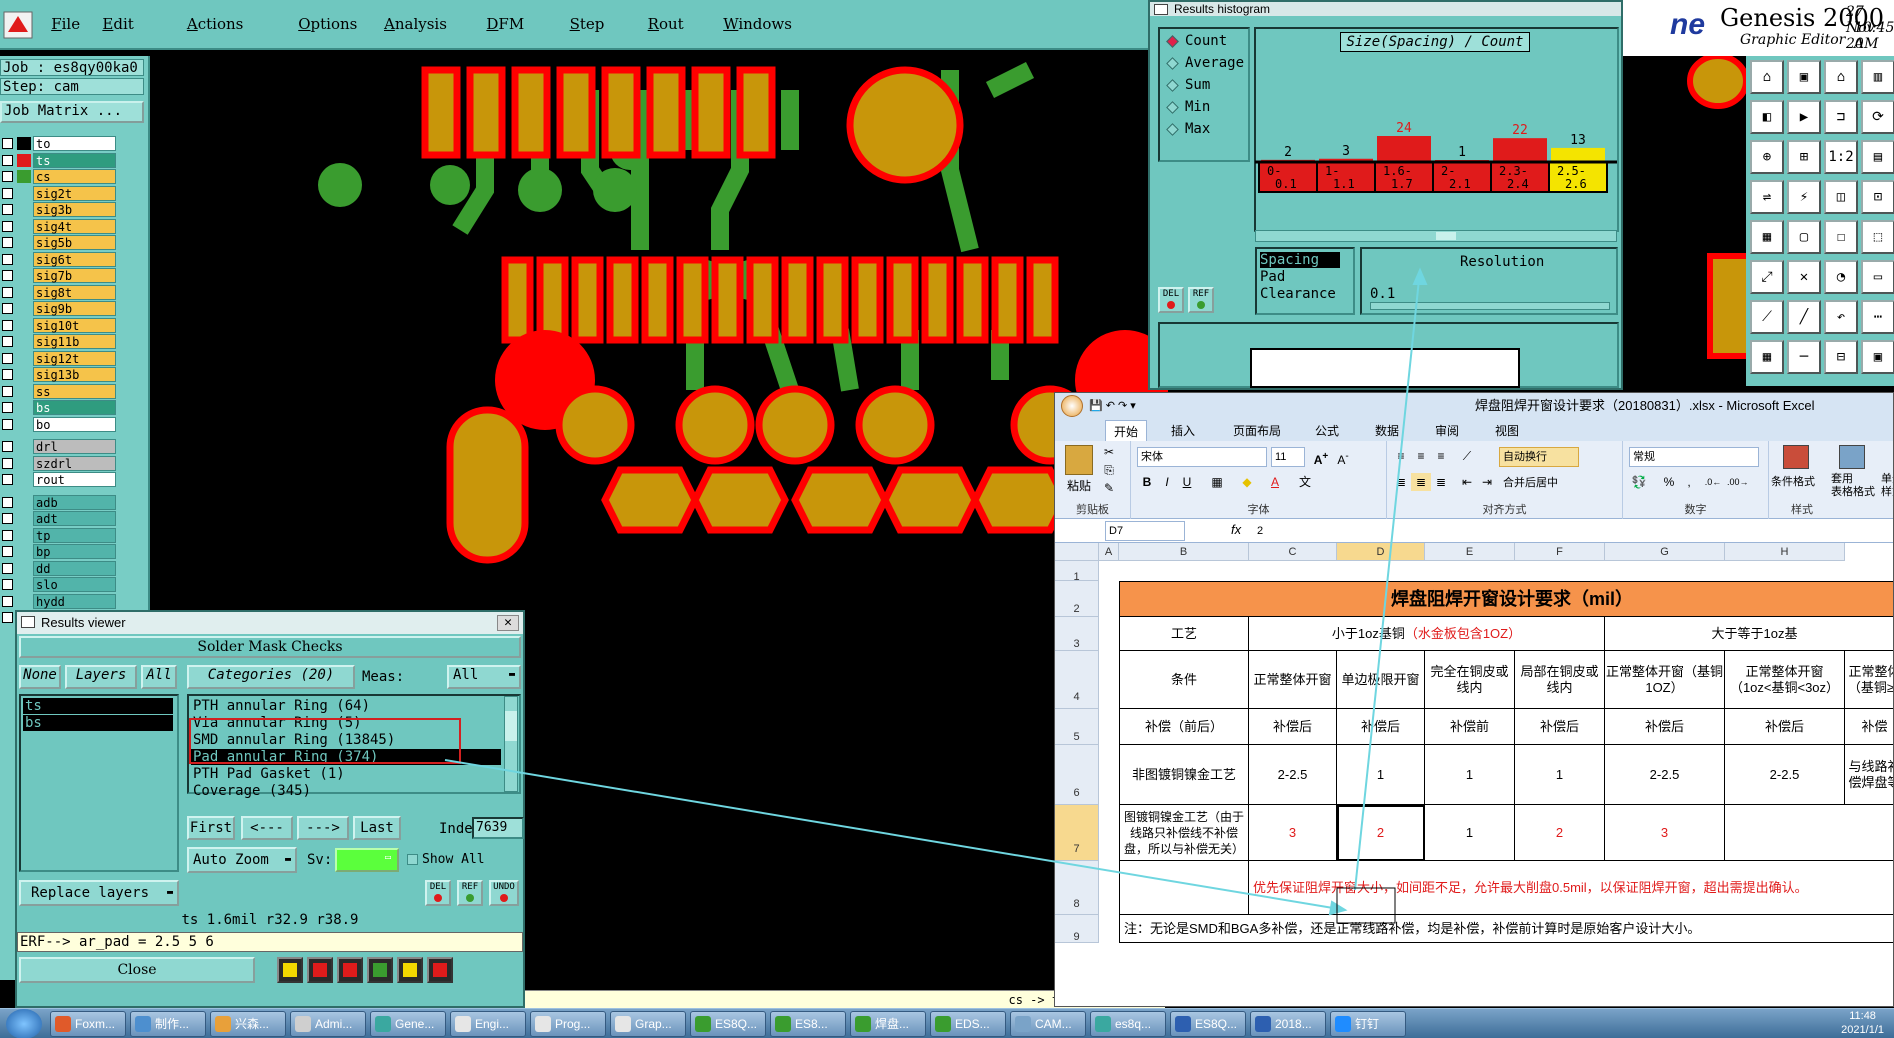  I want to click on bold-icon: B, so click(1147, 482).